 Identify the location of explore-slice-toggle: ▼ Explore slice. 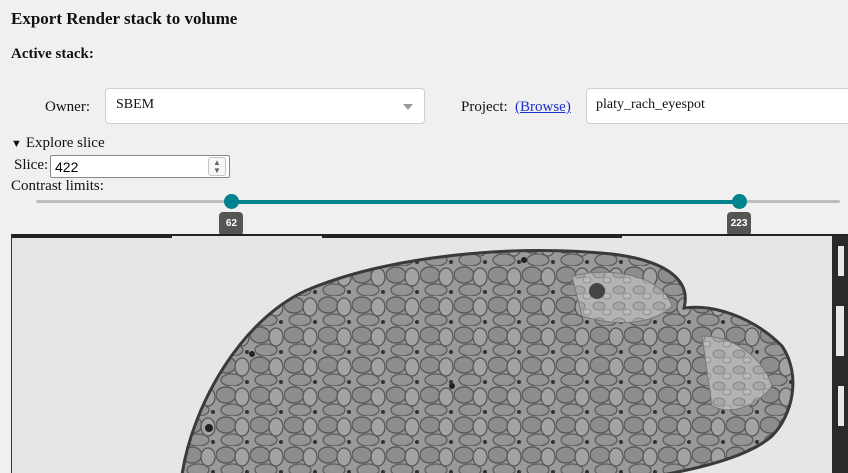
(58, 143).